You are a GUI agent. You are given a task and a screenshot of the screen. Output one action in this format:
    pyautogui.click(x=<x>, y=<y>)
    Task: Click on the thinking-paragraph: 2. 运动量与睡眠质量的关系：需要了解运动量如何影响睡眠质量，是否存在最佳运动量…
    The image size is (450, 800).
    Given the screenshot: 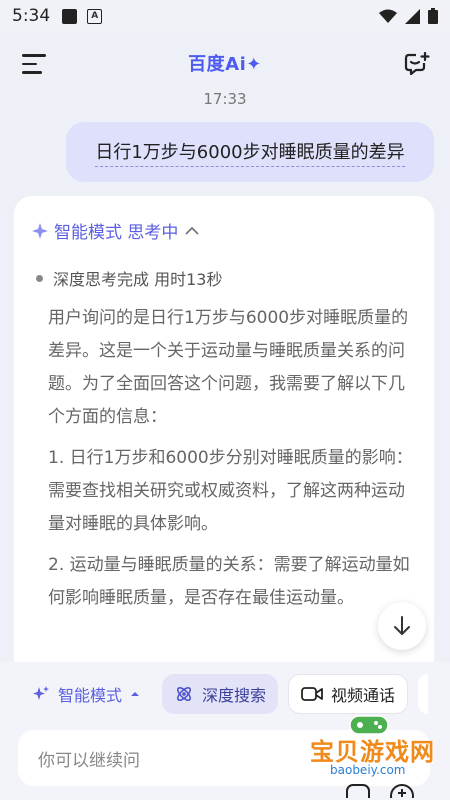 What is the action you would take?
    pyautogui.click(x=229, y=581)
    